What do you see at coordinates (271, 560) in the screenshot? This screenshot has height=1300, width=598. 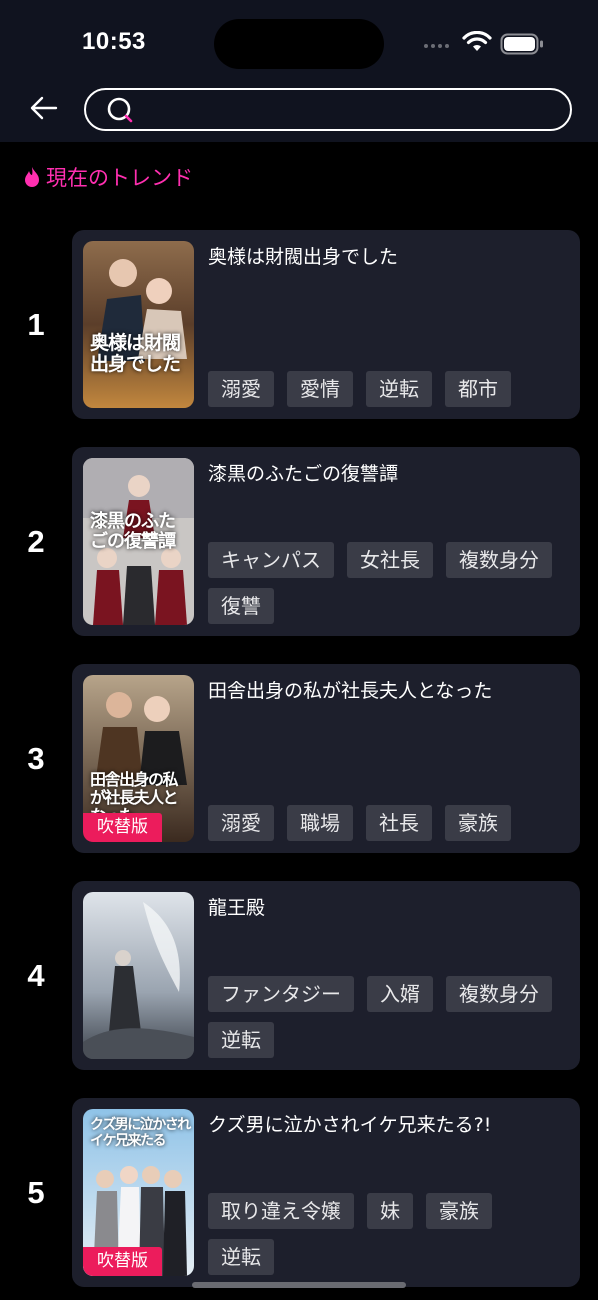 I see `genre-tag: キャンパス` at bounding box center [271, 560].